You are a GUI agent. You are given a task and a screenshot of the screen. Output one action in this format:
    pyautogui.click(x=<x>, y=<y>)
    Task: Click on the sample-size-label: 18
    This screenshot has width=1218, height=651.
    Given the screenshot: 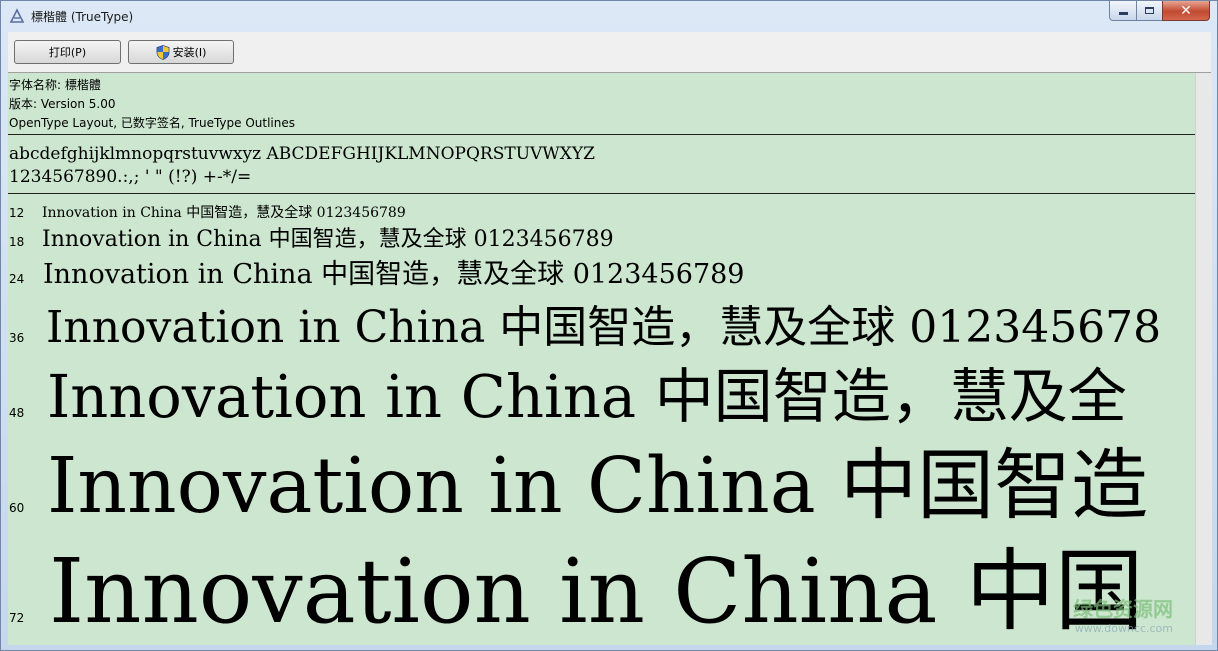 What is the action you would take?
    pyautogui.click(x=17, y=242)
    